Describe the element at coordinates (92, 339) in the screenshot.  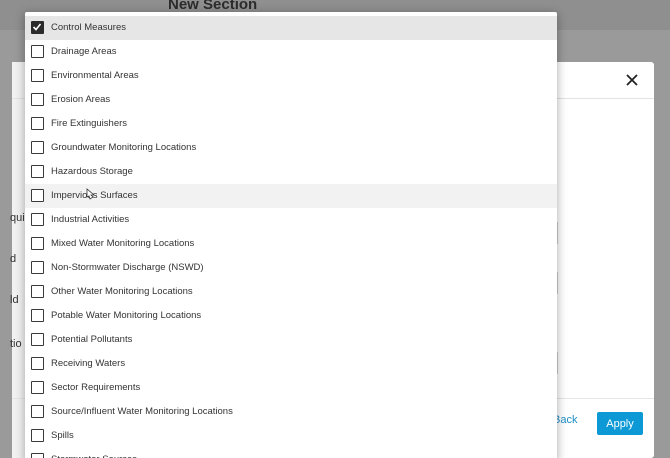
I see `dropdown-option-label: Potential Pollutants` at that location.